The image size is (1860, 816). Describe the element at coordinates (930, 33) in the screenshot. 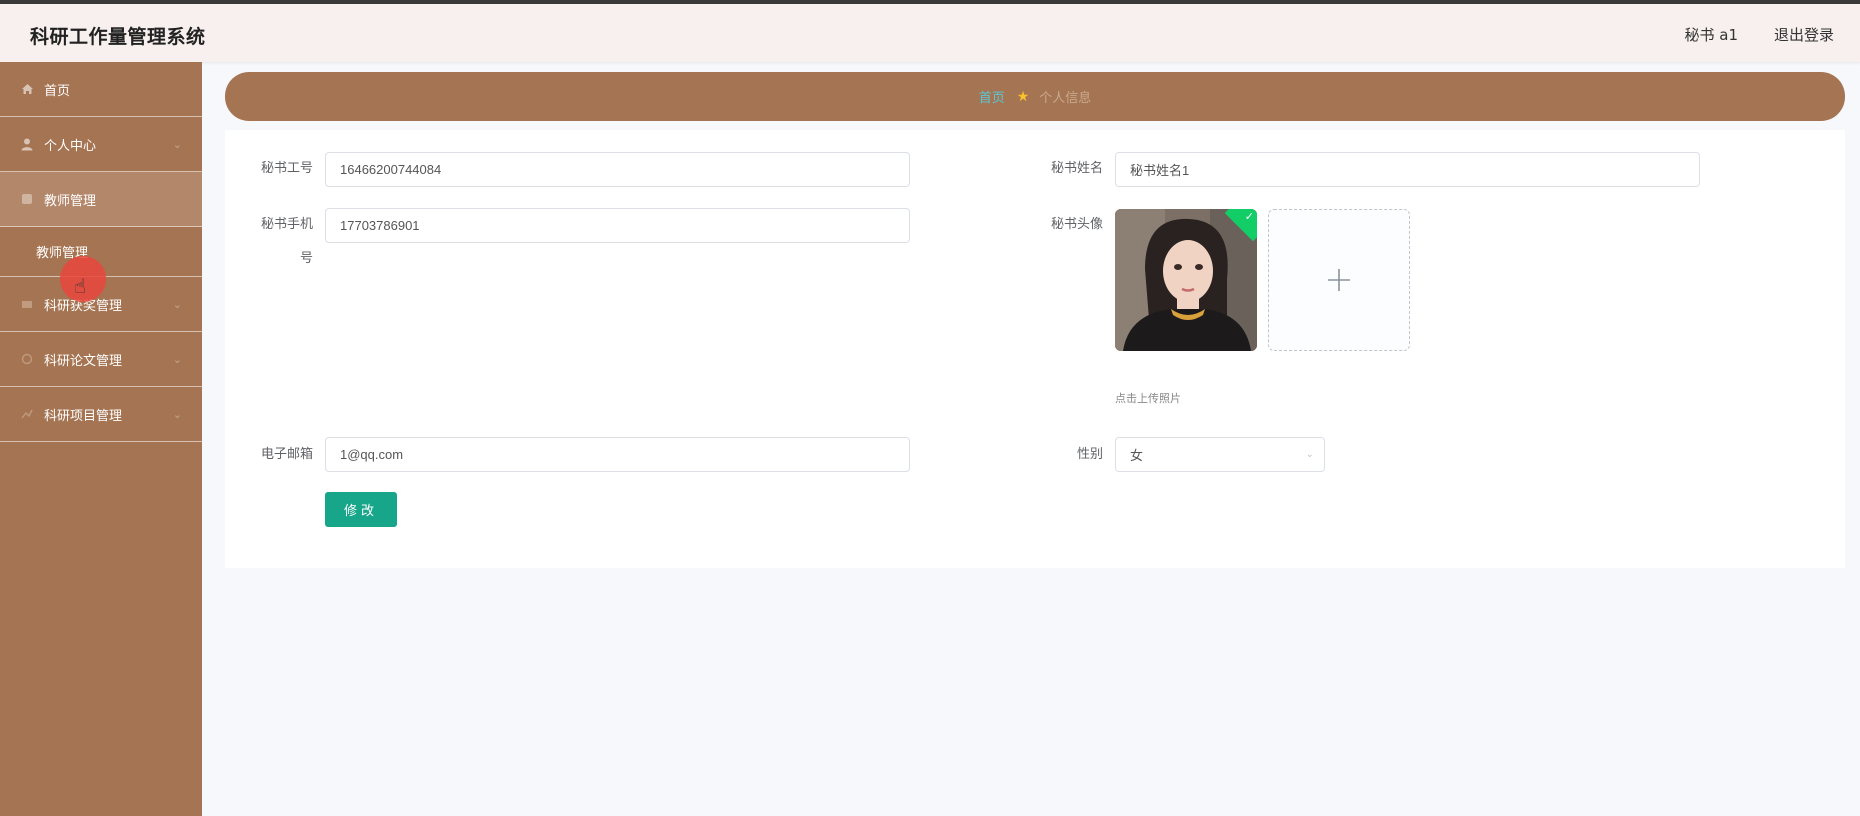

I see `top-header: 科研工作量管理系统 秘书 a1 退出登录` at that location.